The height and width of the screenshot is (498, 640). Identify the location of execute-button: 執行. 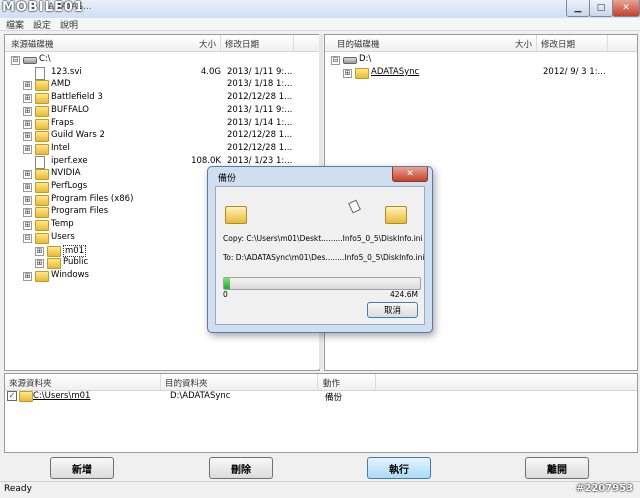
(399, 468).